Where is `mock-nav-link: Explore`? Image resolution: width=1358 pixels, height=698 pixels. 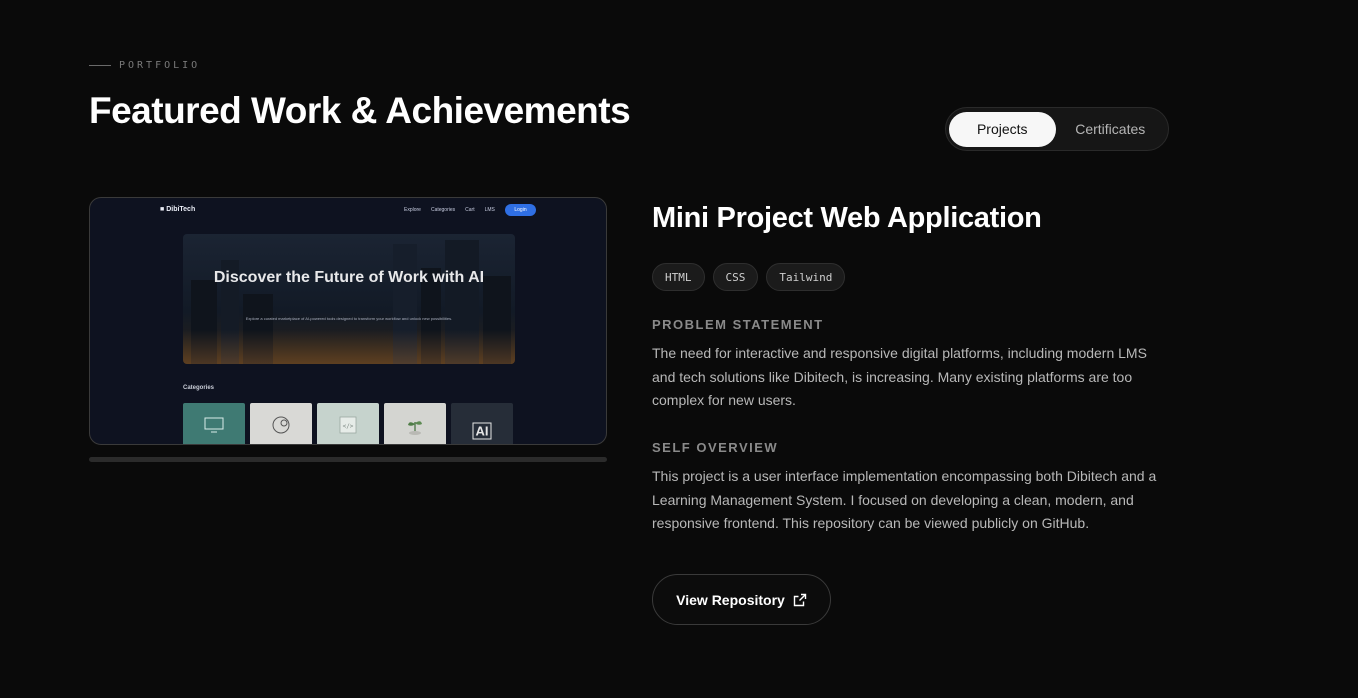 mock-nav-link: Explore is located at coordinates (412, 210).